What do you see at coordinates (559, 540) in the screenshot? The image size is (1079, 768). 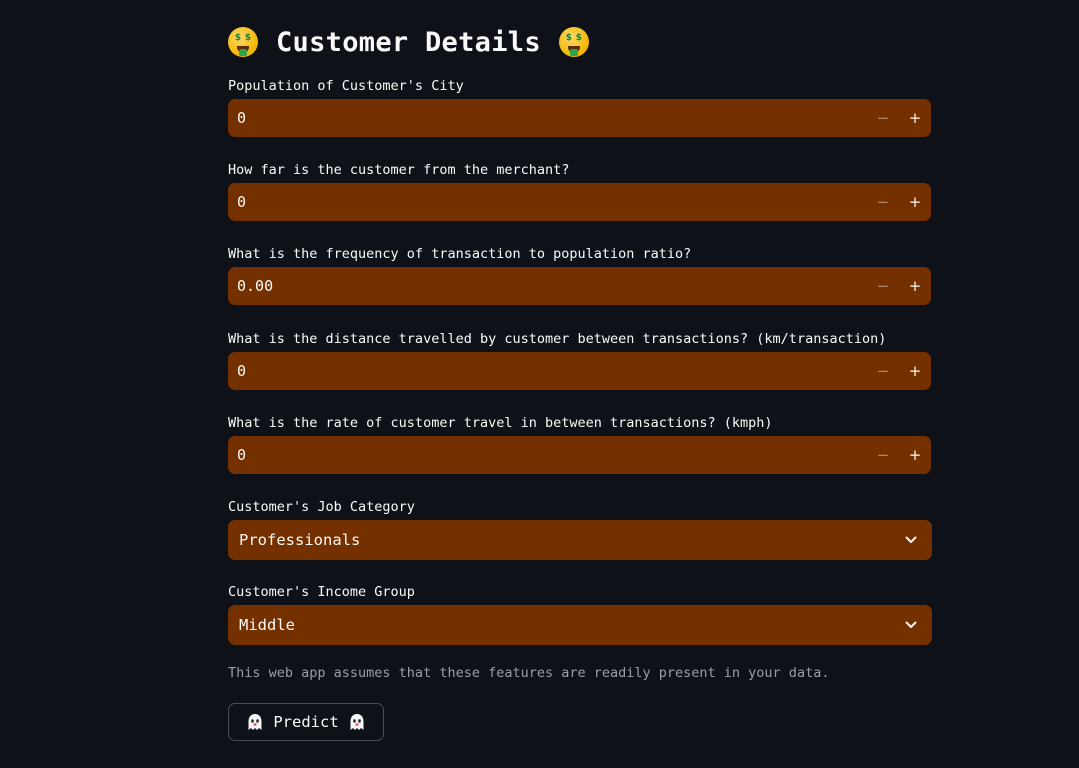 I see `job-category-value: Professionals` at bounding box center [559, 540].